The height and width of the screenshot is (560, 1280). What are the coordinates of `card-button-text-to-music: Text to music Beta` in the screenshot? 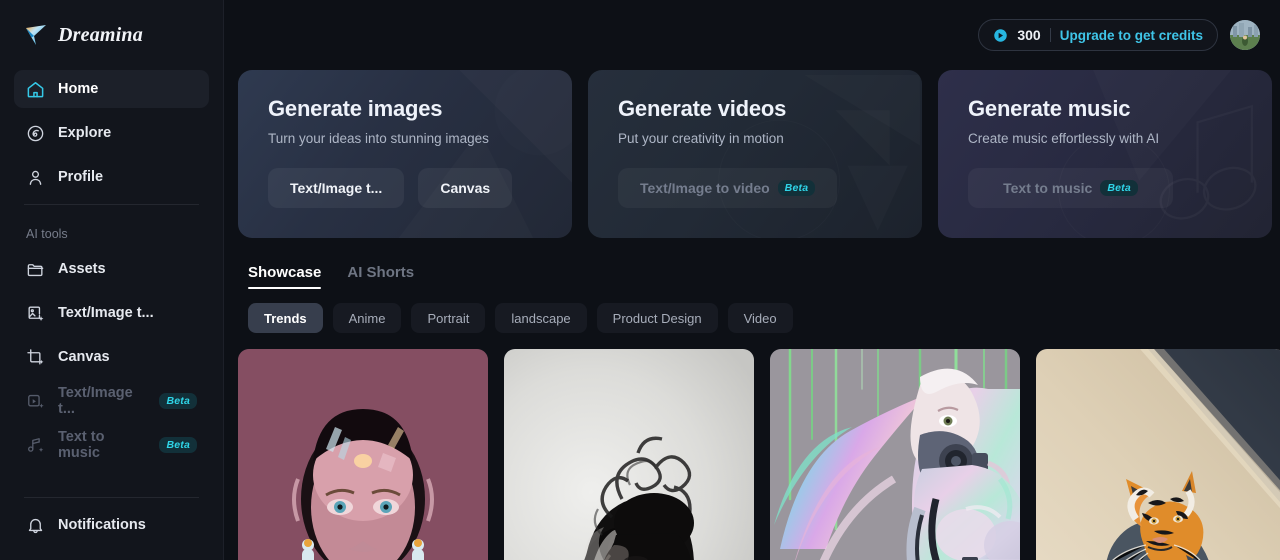 It's located at (1070, 188).